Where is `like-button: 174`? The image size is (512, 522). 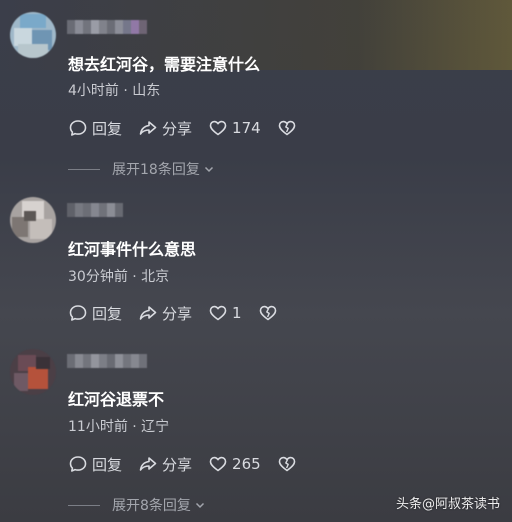
like-button: 174 is located at coordinates (234, 128).